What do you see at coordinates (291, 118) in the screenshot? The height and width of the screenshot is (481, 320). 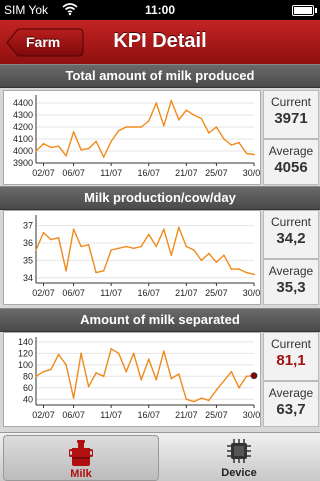 I see `current-value: 3971` at bounding box center [291, 118].